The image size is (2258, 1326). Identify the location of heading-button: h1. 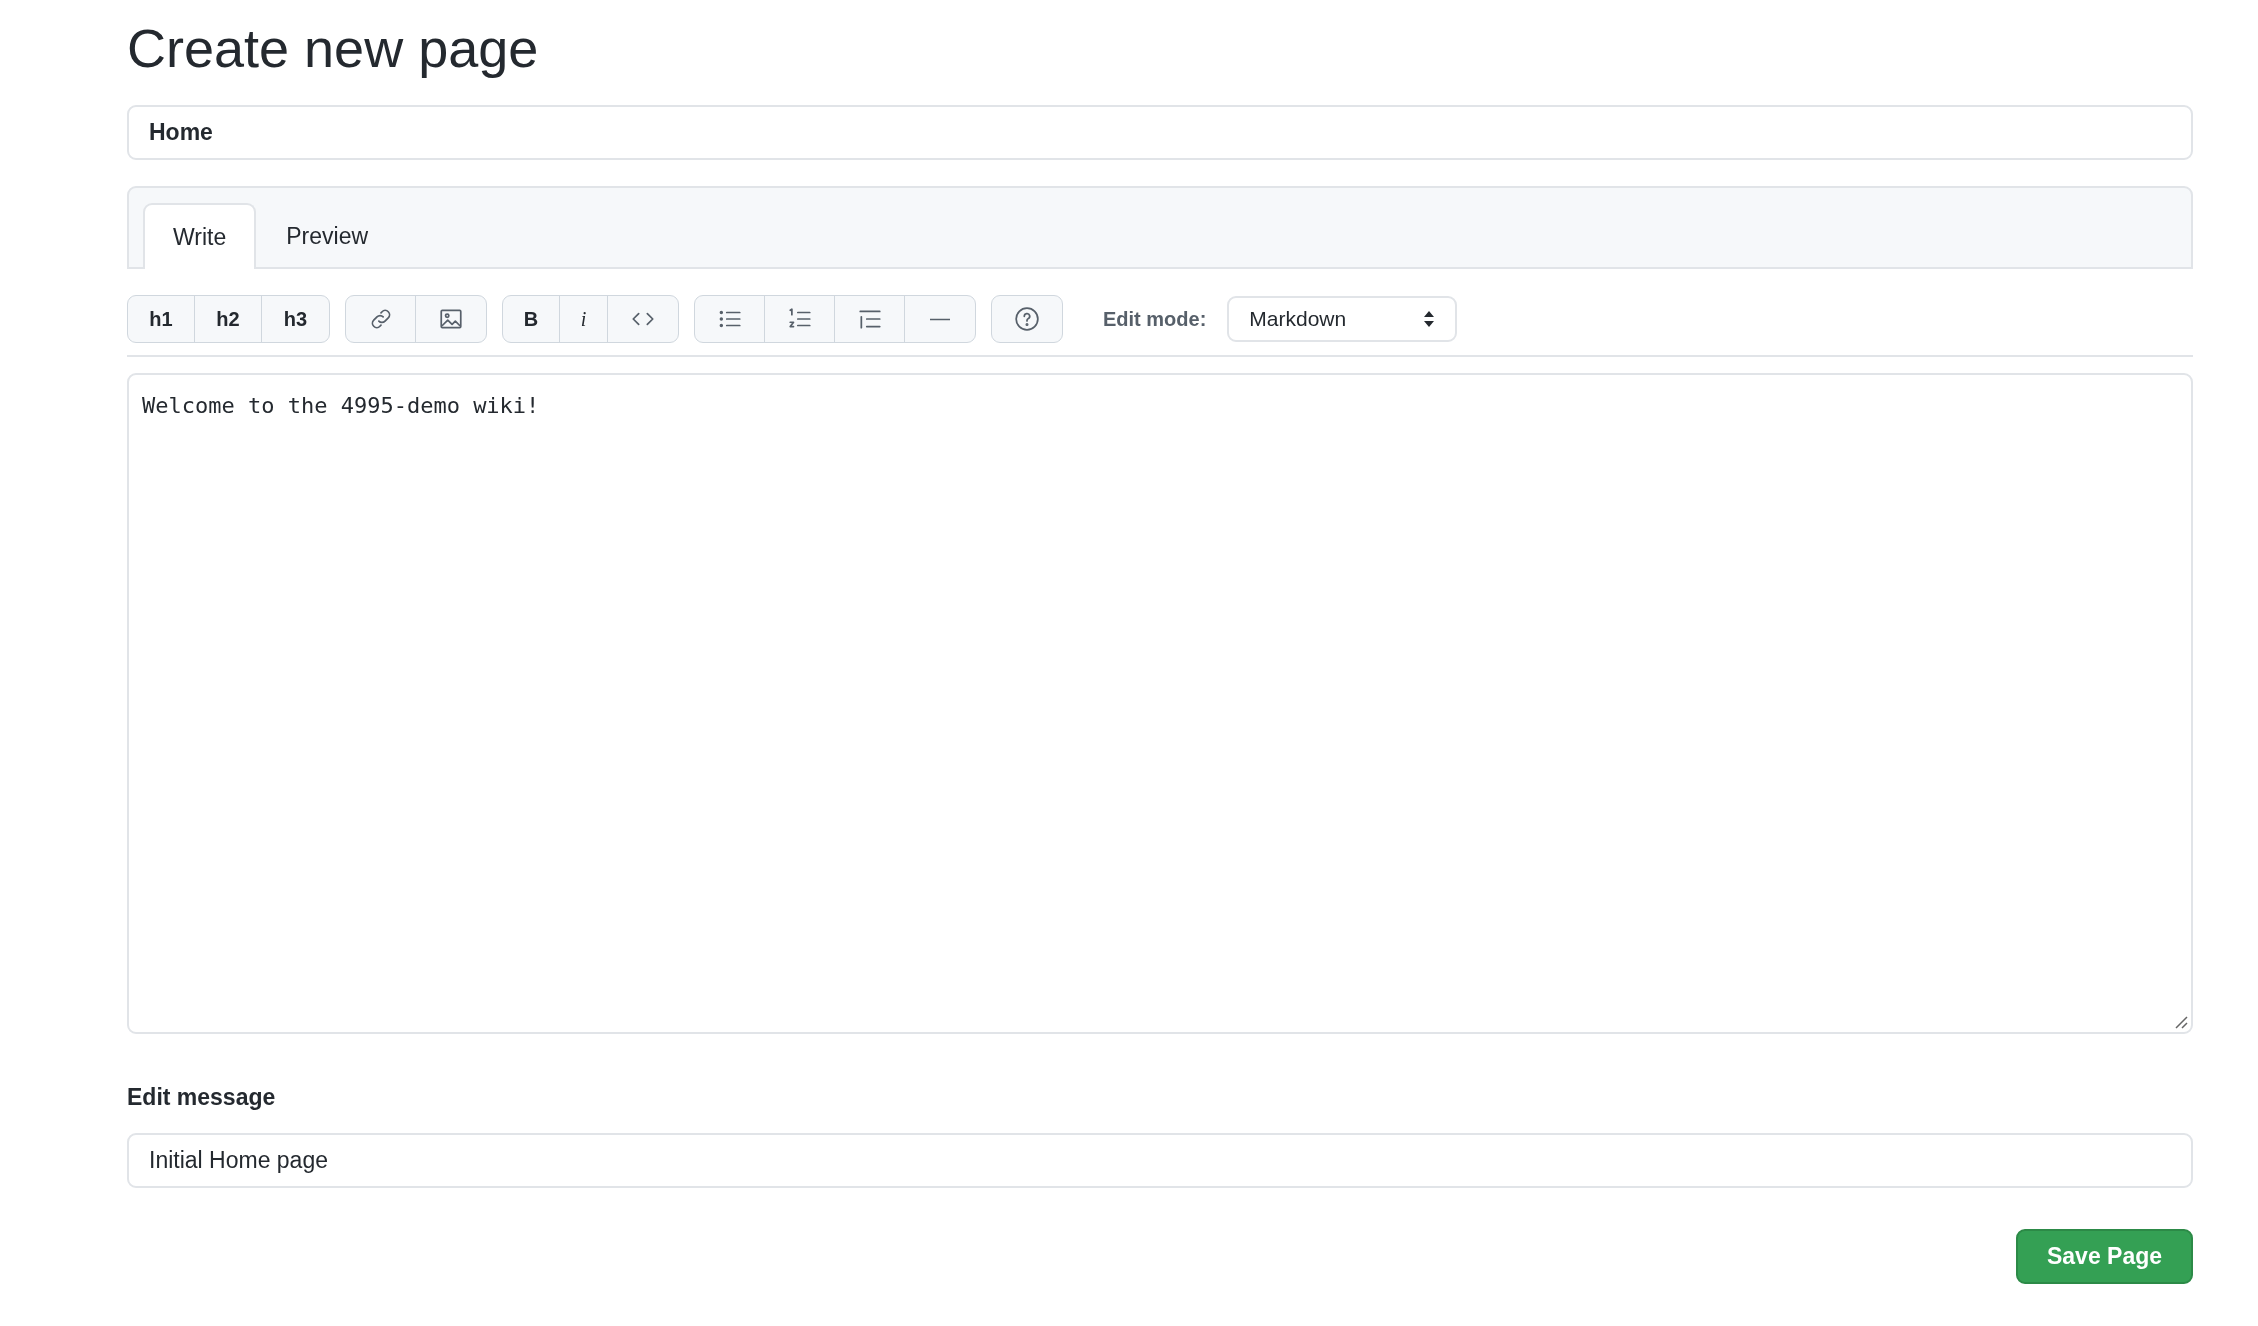
(161, 319).